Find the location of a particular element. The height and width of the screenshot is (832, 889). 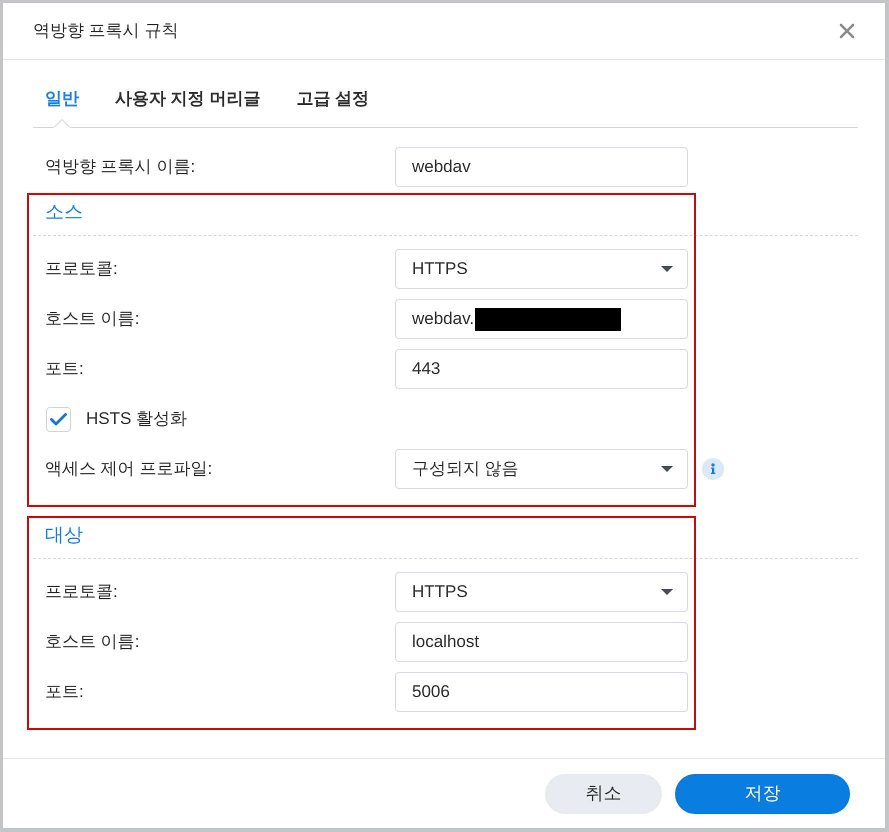

text-input-field: webdav. is located at coordinates (541, 319).